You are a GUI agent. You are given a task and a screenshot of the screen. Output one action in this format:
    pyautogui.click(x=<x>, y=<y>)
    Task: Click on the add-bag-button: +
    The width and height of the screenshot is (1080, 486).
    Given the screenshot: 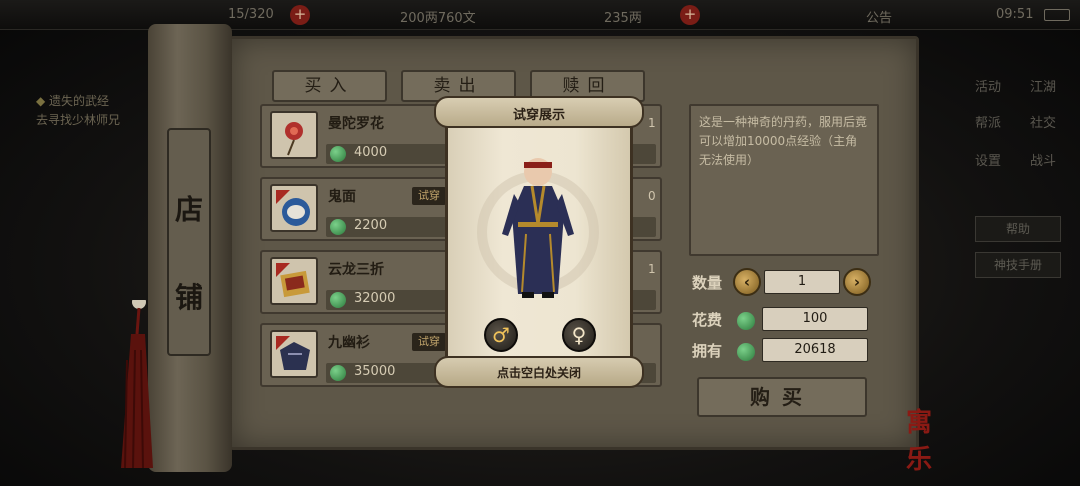 What is the action you would take?
    pyautogui.click(x=300, y=15)
    